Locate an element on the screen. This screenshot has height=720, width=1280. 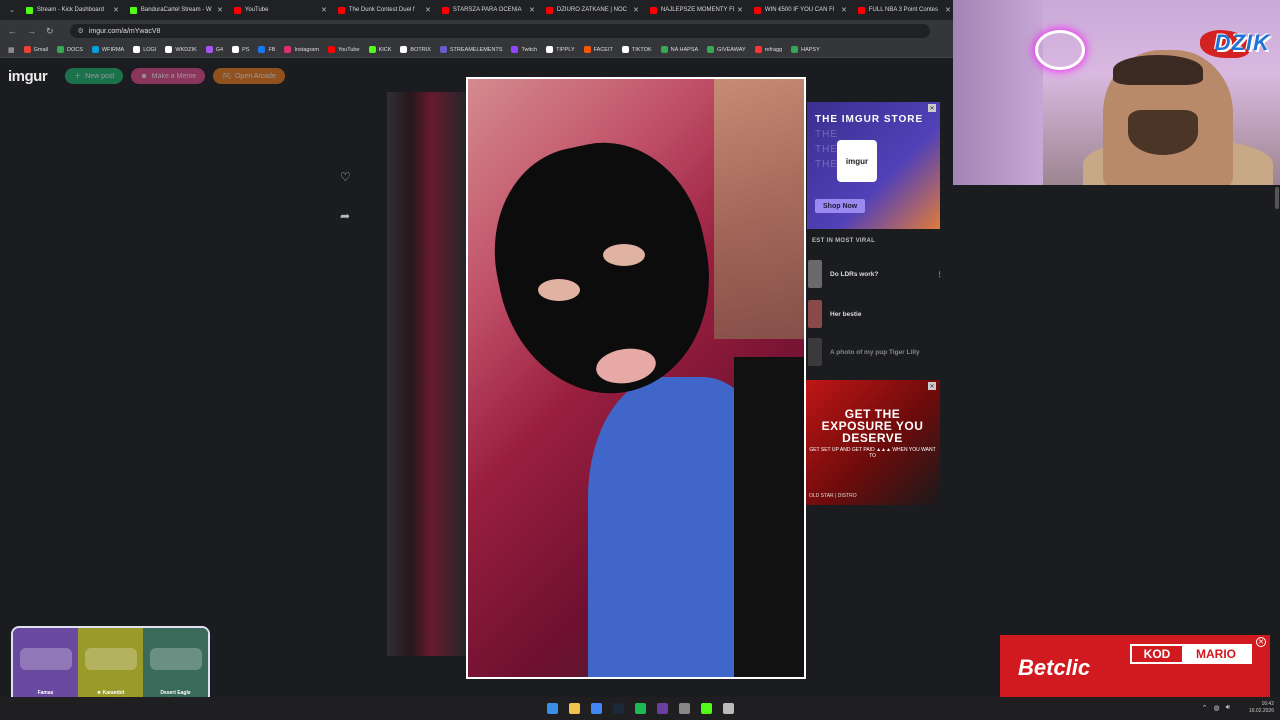
imgur-logo: imgur is located at coordinates (28, 76).